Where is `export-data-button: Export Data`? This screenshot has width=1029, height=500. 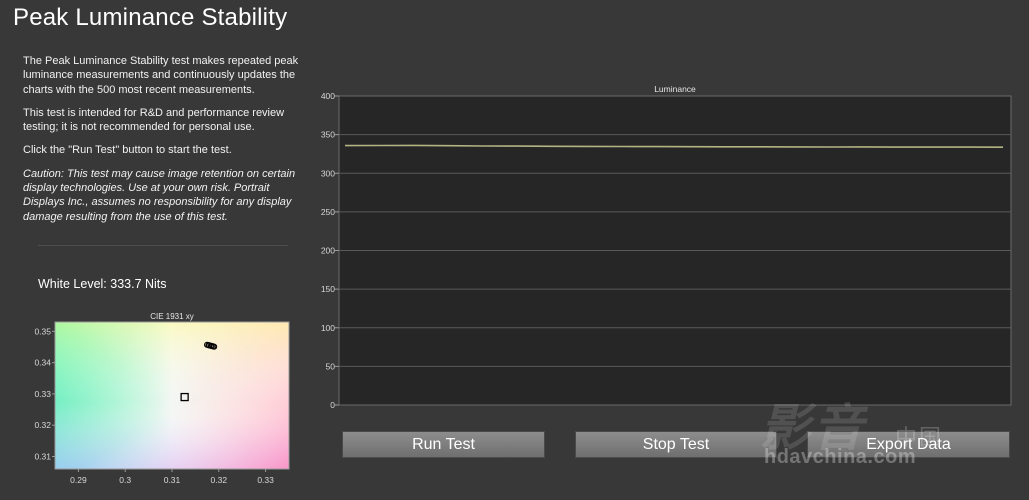 export-data-button: Export Data is located at coordinates (908, 444).